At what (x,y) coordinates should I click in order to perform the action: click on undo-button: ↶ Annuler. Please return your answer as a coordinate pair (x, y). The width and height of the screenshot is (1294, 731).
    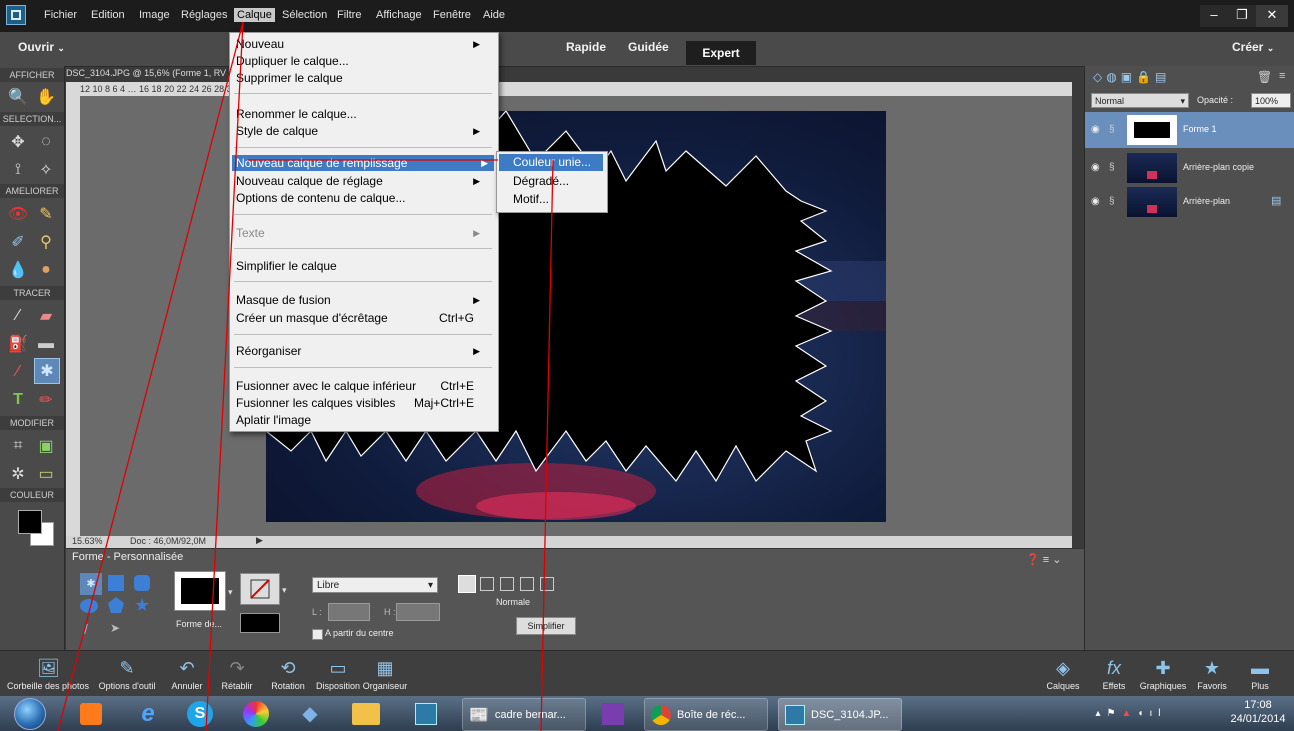
    Looking at the image, I should click on (187, 674).